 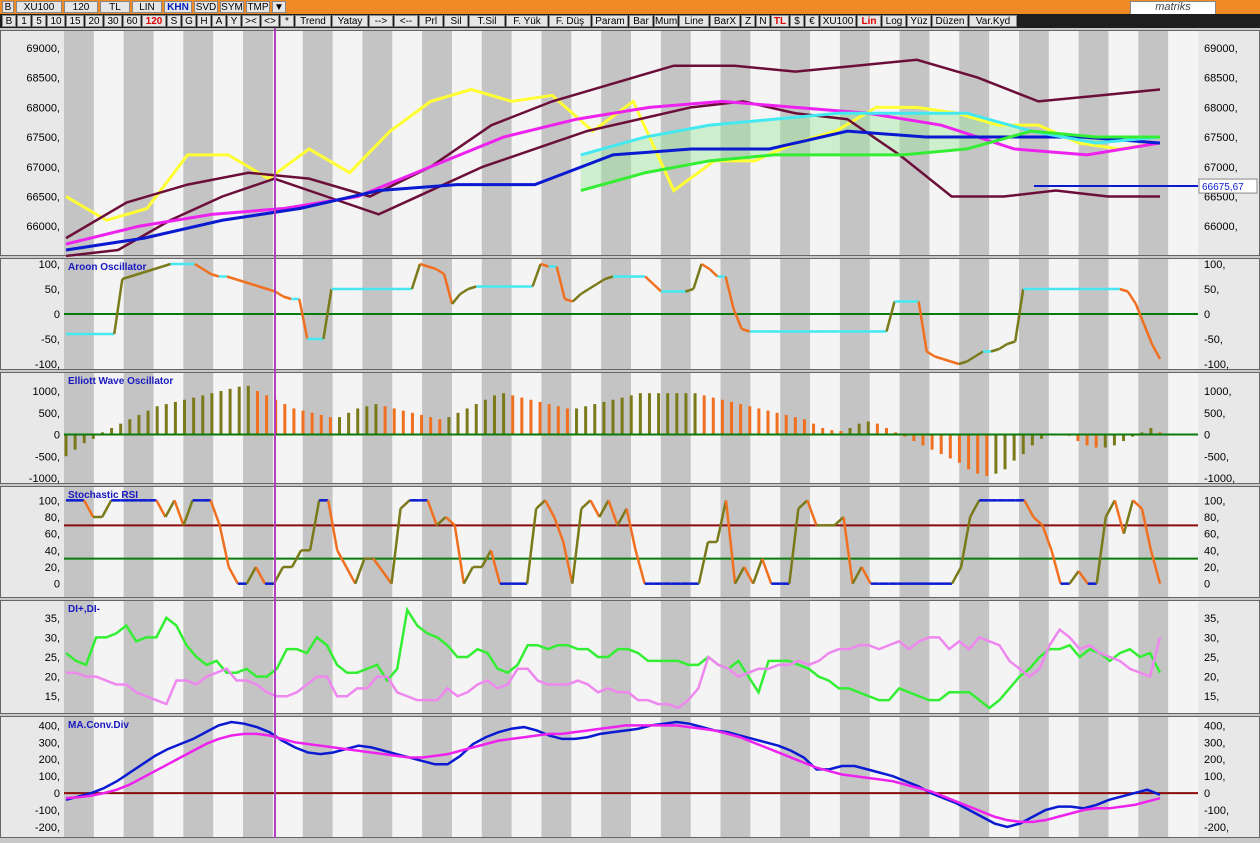 What do you see at coordinates (43, 168) in the screenshot?
I see `y-tick-left: 67000,` at bounding box center [43, 168].